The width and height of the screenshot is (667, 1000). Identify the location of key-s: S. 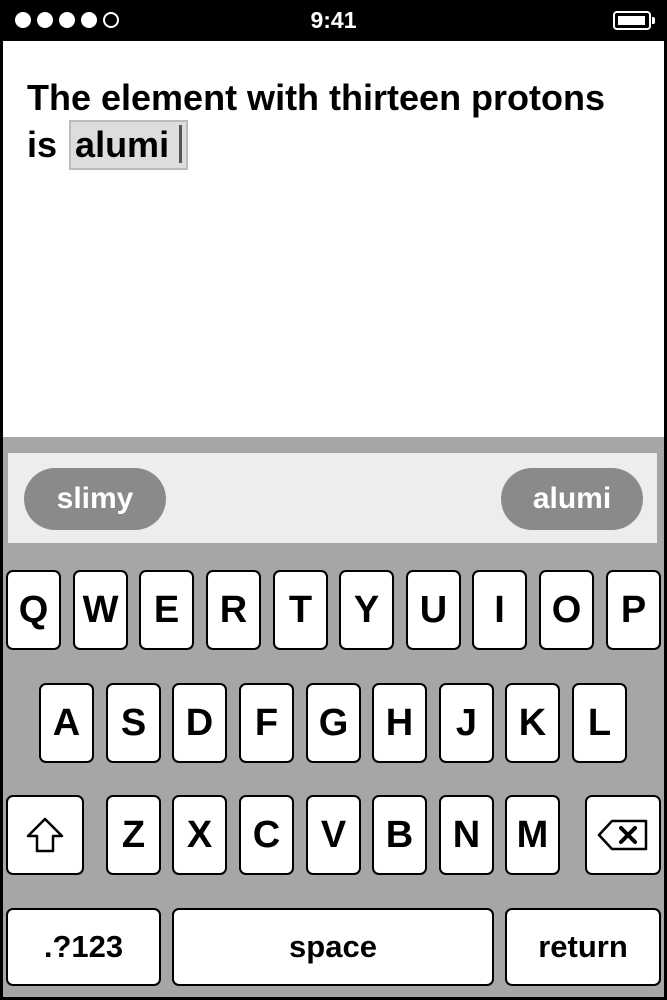
(133, 723).